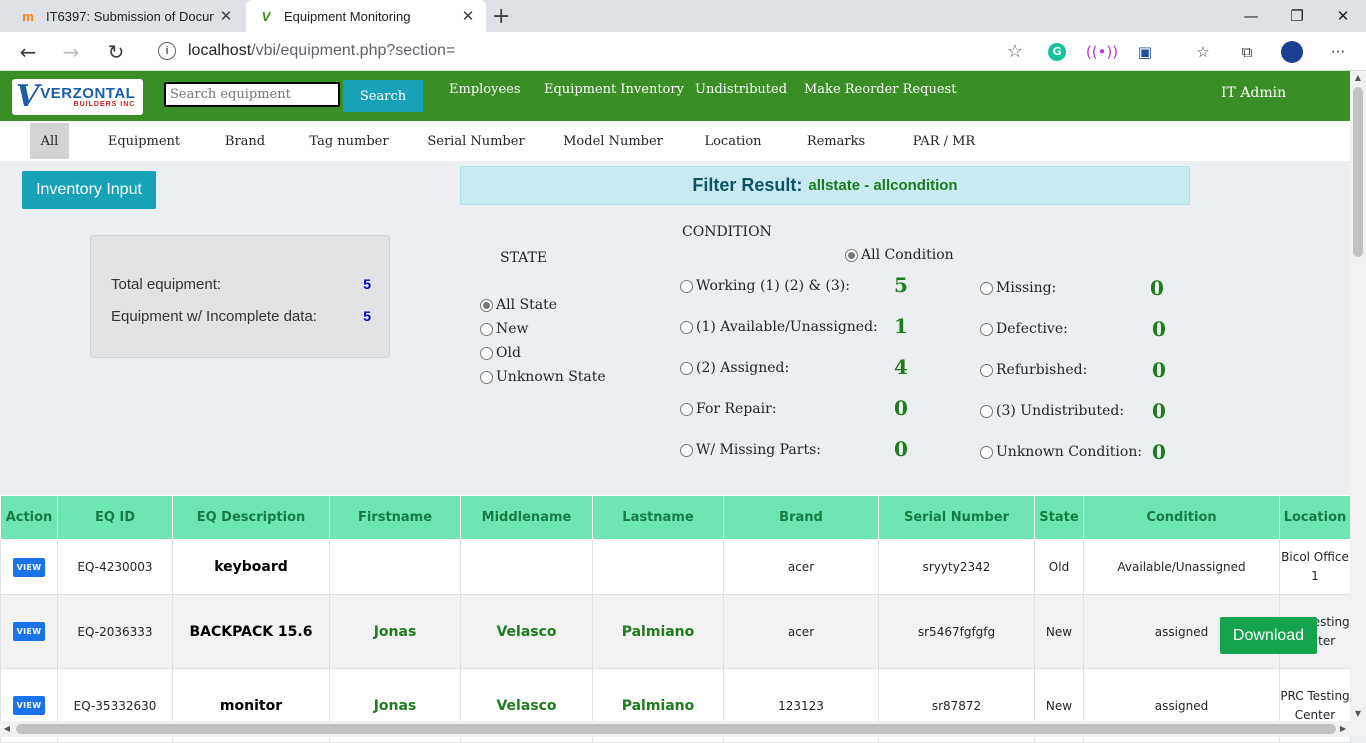  What do you see at coordinates (49, 141) in the screenshot?
I see `section-all: All` at bounding box center [49, 141].